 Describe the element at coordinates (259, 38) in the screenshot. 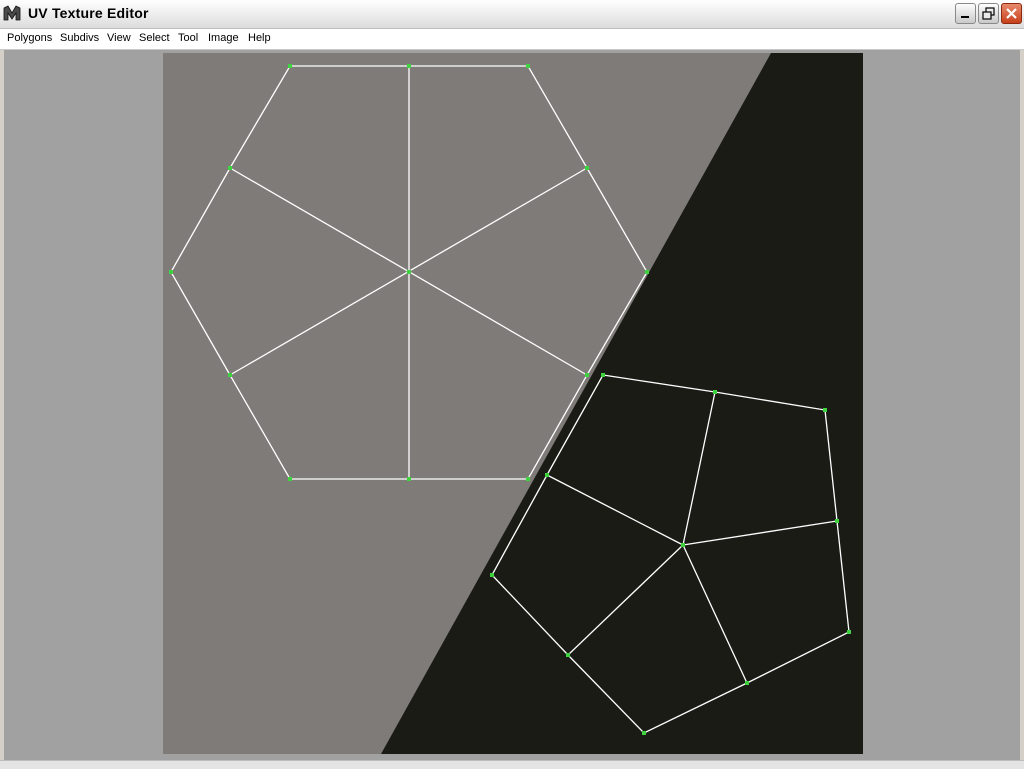

I see `menu-help: Help` at that location.